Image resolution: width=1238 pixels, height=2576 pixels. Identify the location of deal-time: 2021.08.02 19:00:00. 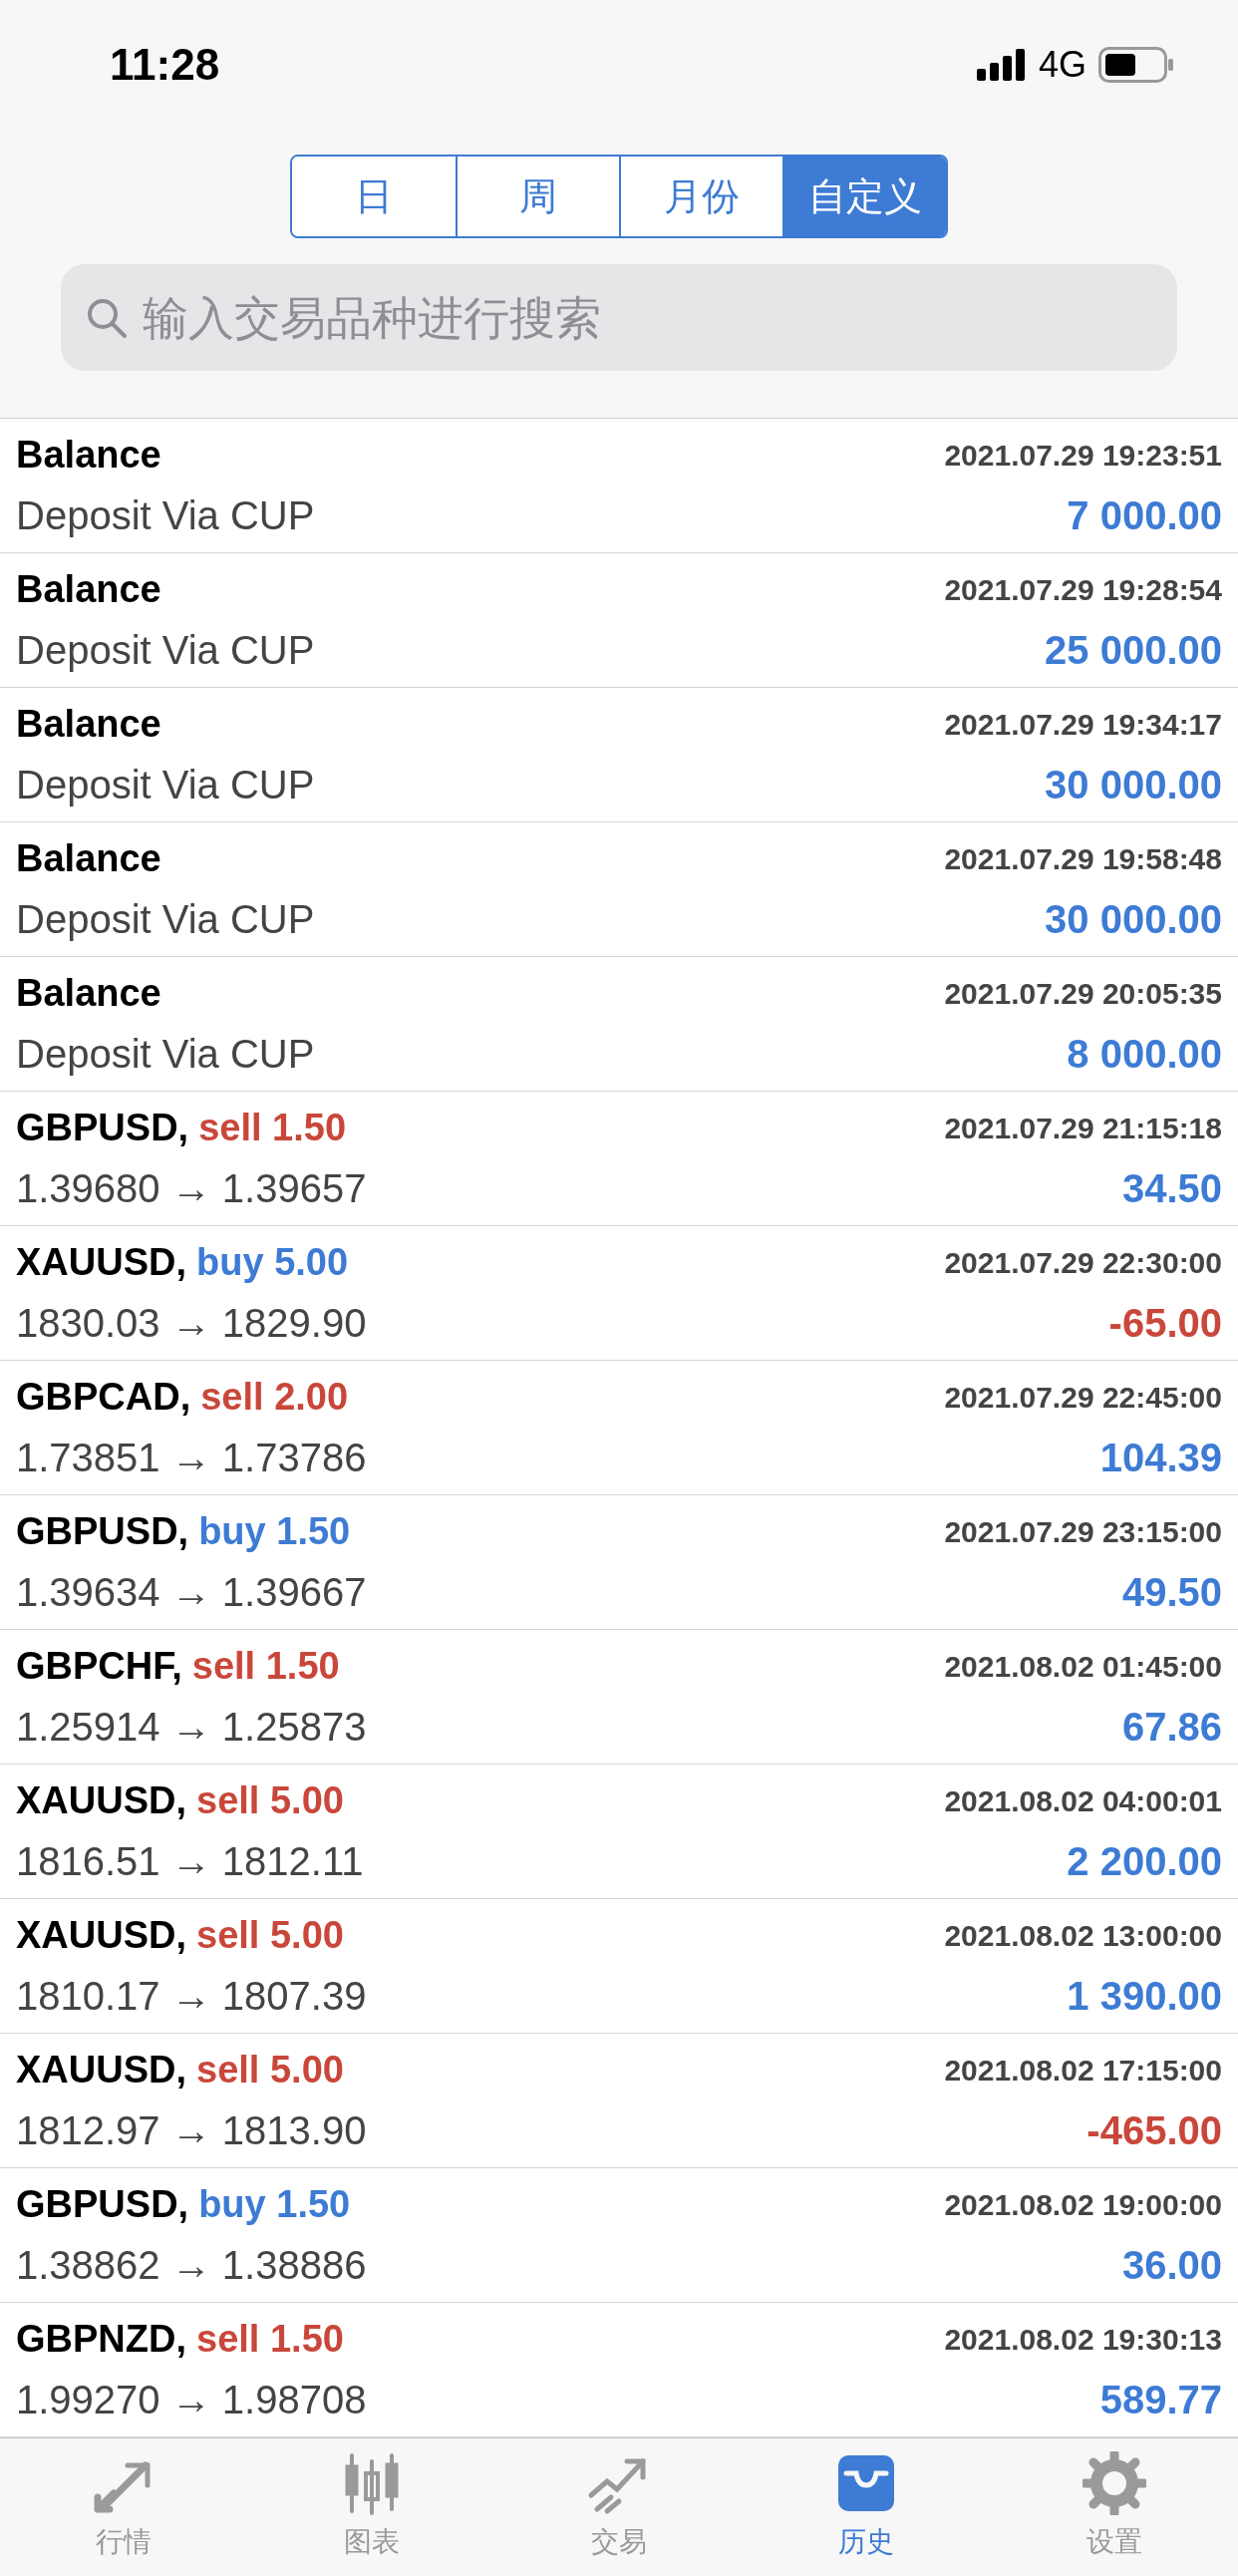
(1083, 2204).